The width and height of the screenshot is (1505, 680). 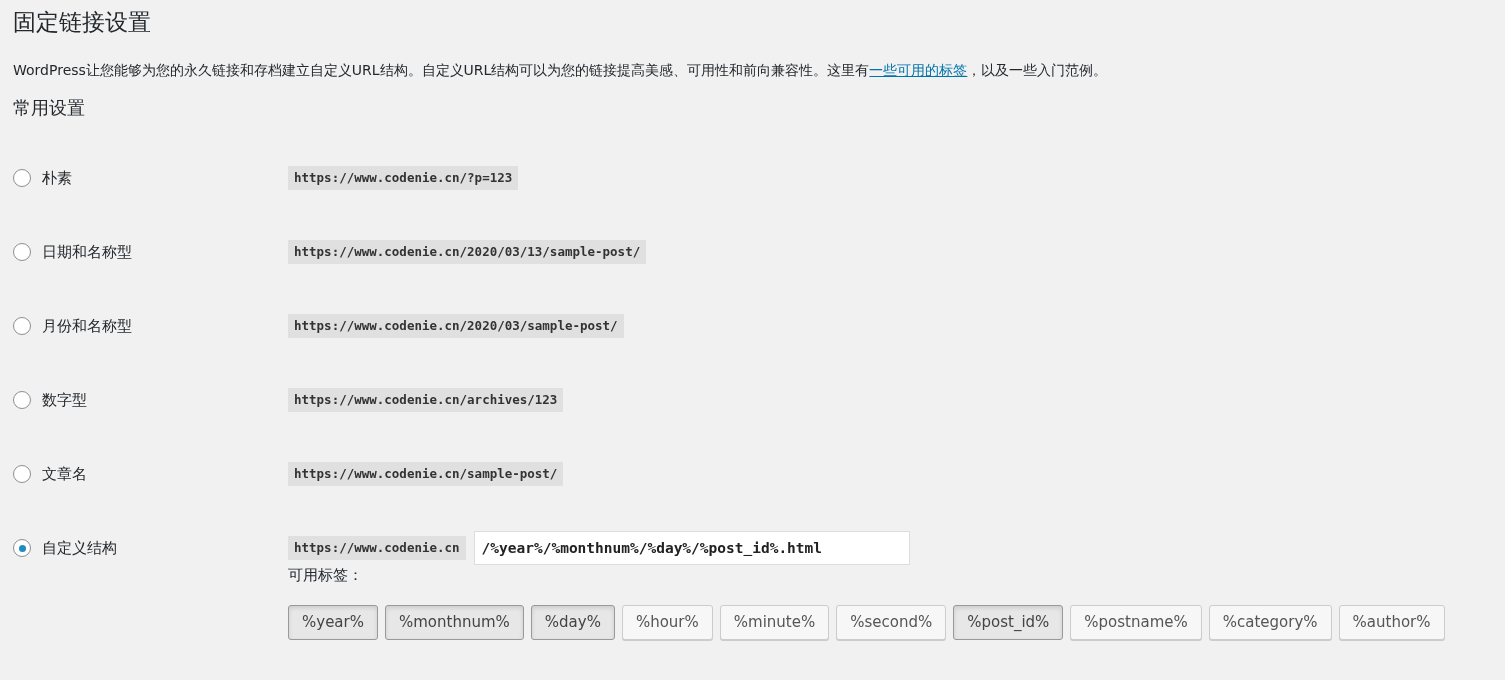 I want to click on url-example: https://www.codenie.cn/2020/03/13/sample-post/, so click(x=467, y=252).